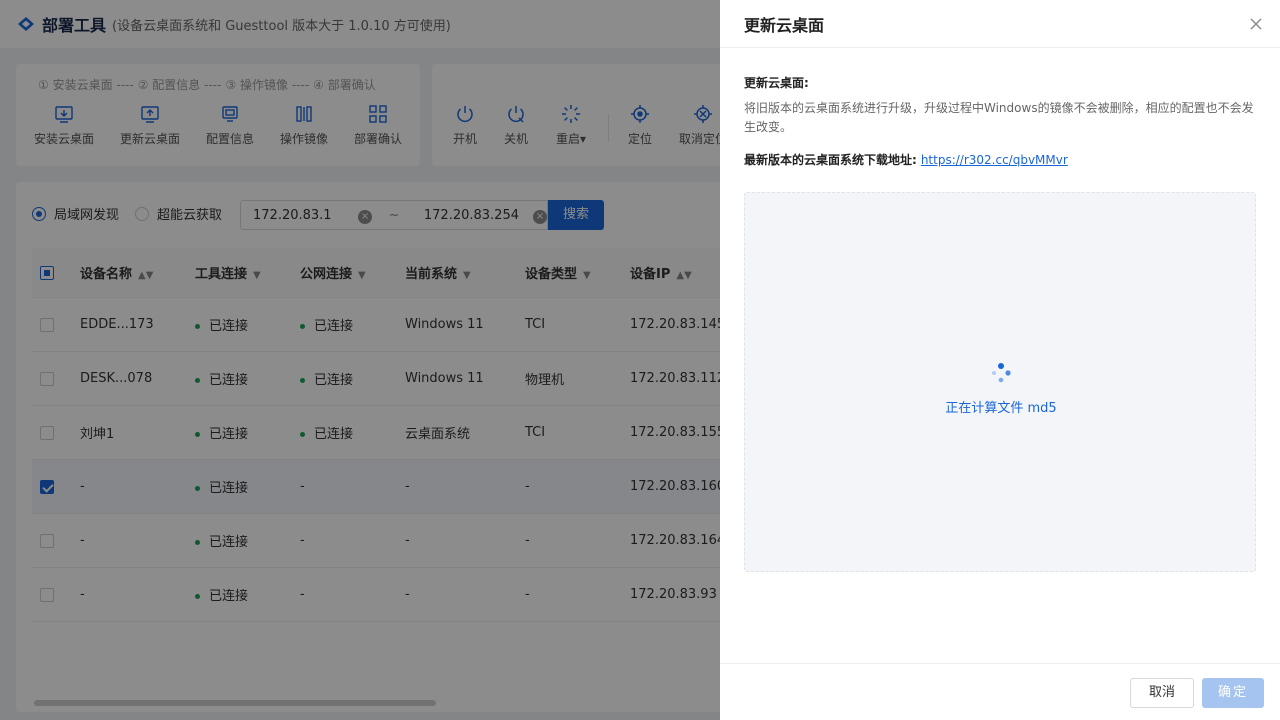  I want to click on confirm-button: 确定, so click(1233, 693).